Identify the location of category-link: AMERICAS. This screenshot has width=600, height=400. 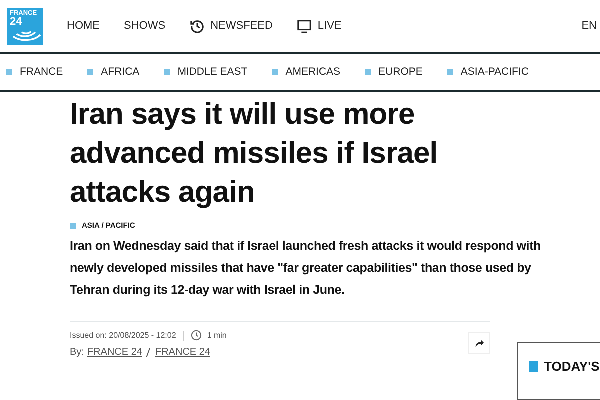
(306, 72).